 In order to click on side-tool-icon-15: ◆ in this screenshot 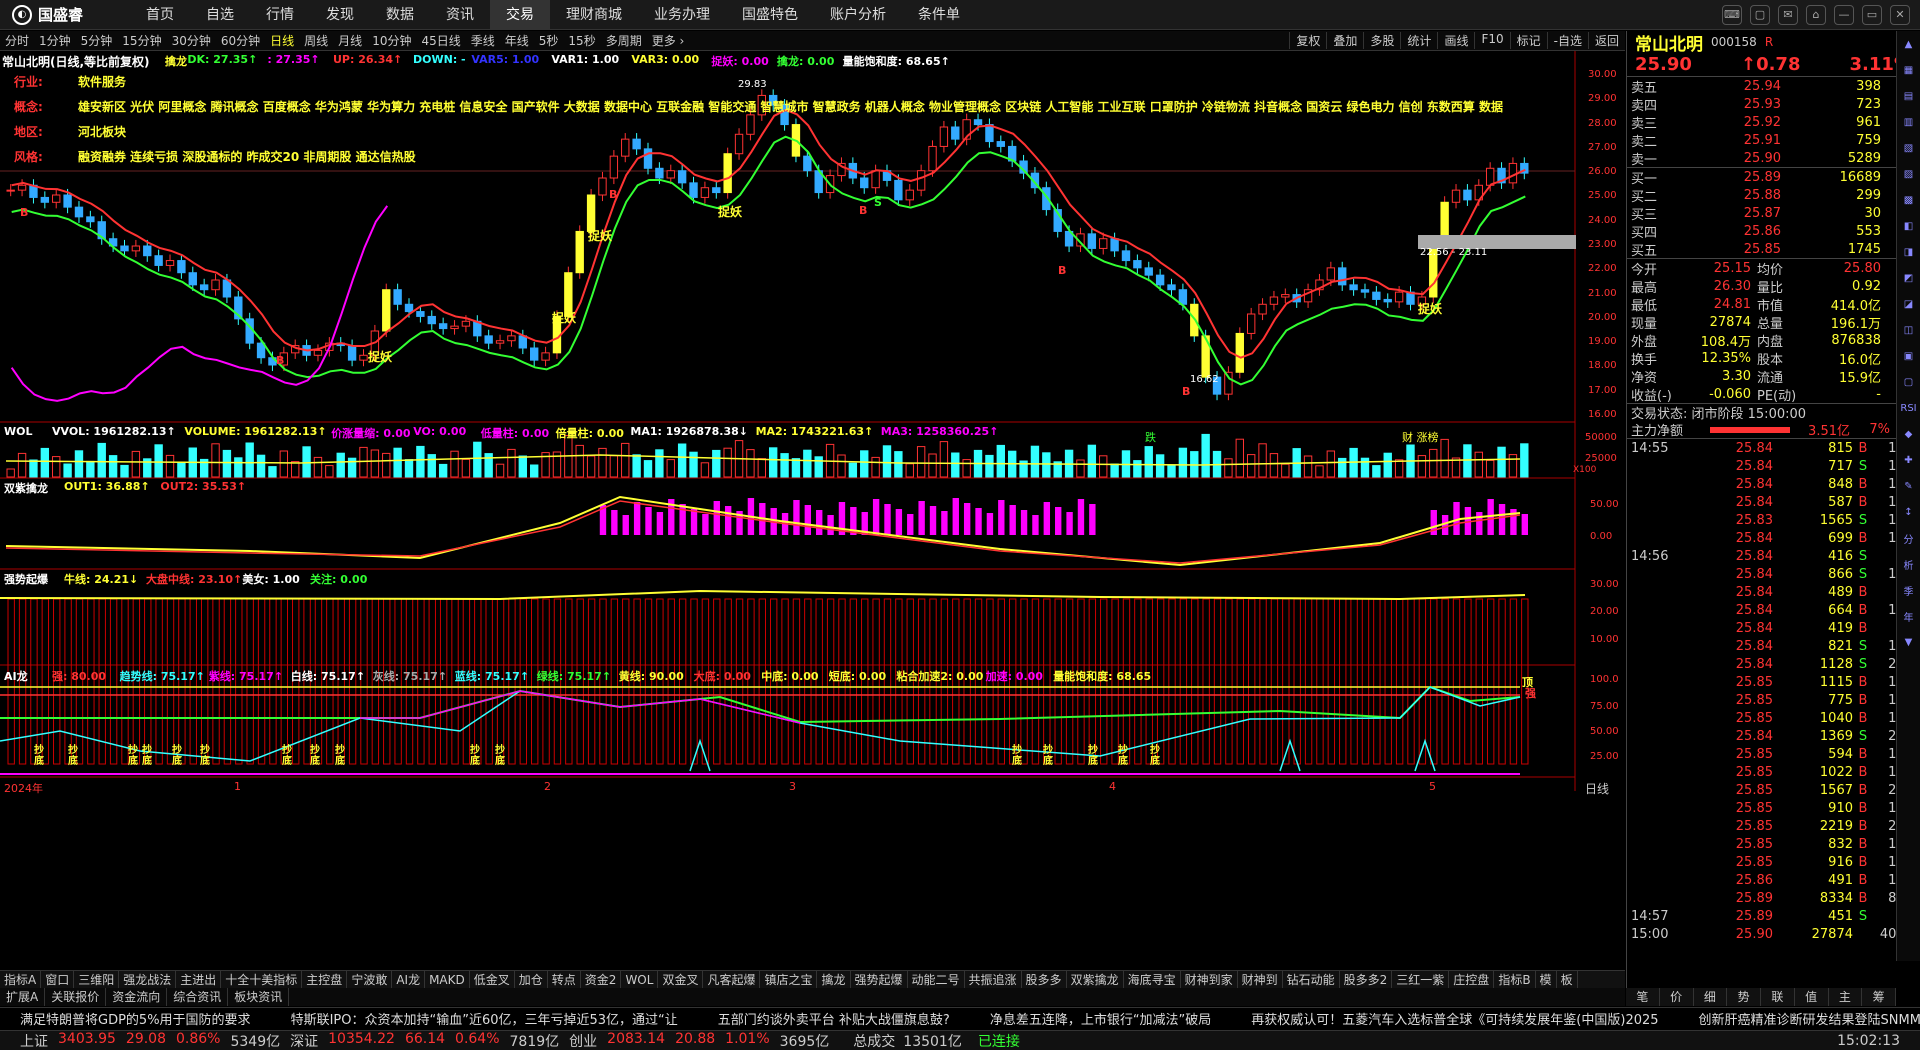, I will do `click(1908, 434)`.